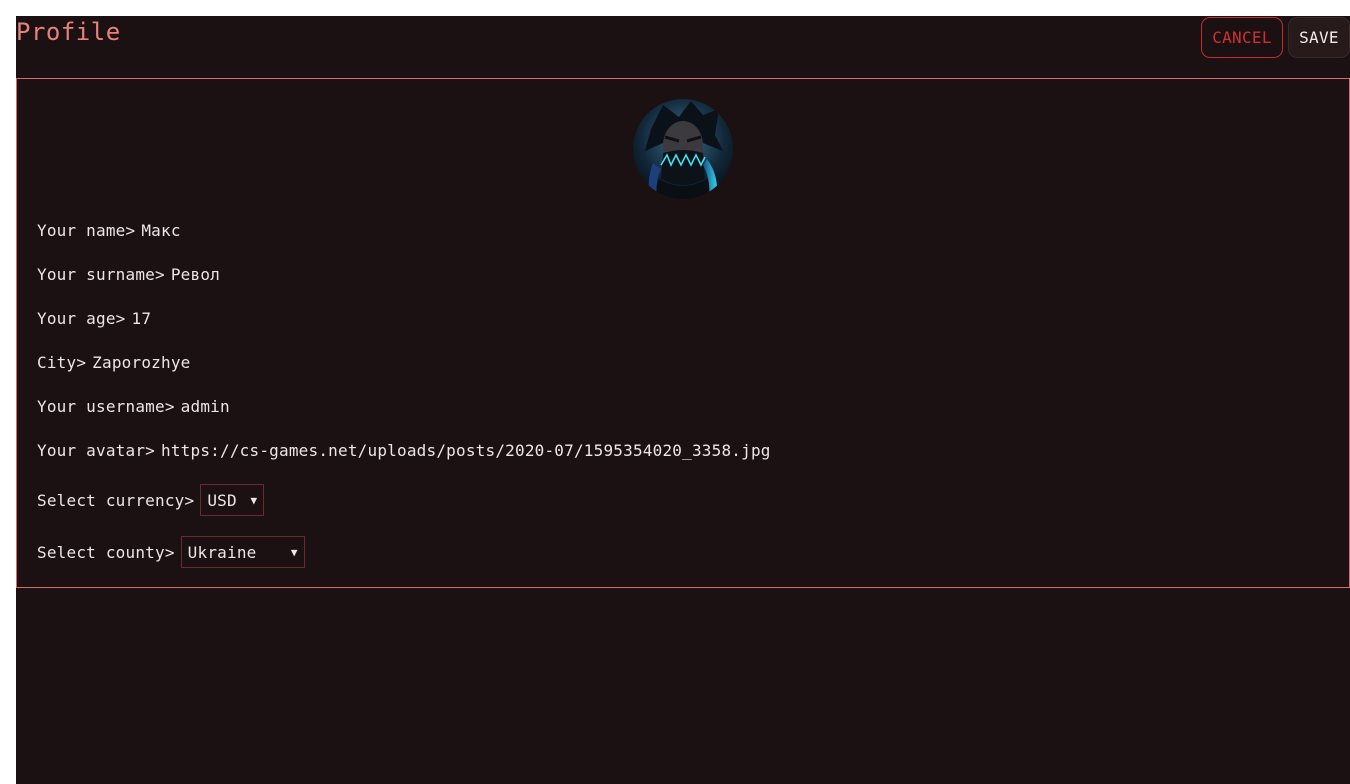  I want to click on age-value: 17, so click(142, 318).